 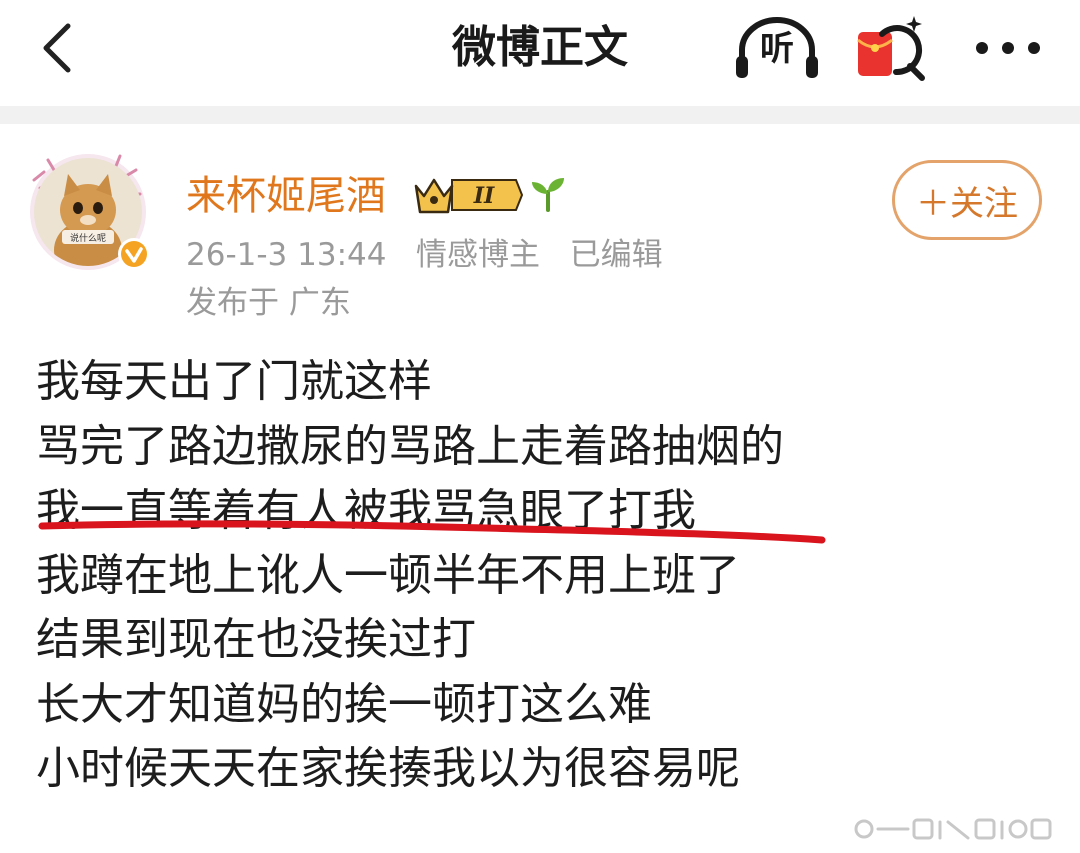 What do you see at coordinates (484, 196) in the screenshot?
I see `vip-level: II` at bounding box center [484, 196].